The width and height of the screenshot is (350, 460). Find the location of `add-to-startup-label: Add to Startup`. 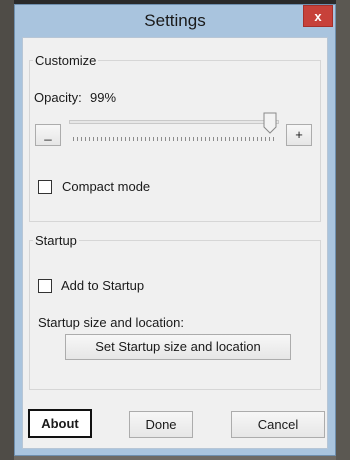

add-to-startup-label: Add to Startup is located at coordinates (102, 285).